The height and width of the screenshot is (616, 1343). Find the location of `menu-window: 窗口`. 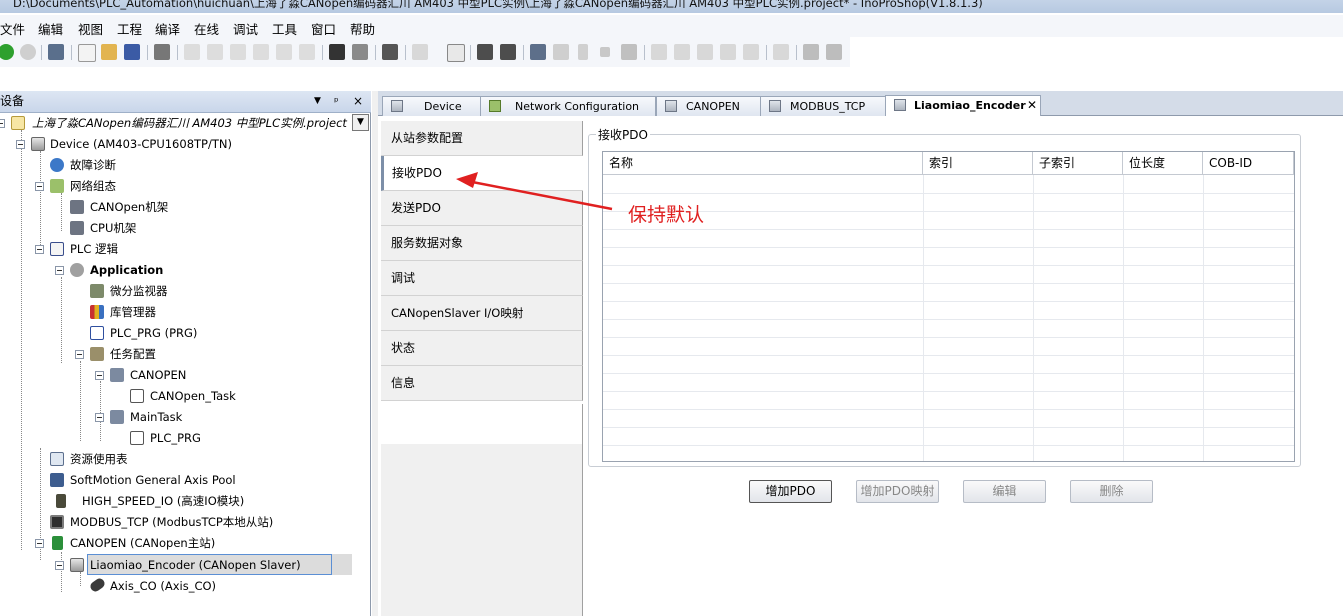

menu-window: 窗口 is located at coordinates (323, 28).